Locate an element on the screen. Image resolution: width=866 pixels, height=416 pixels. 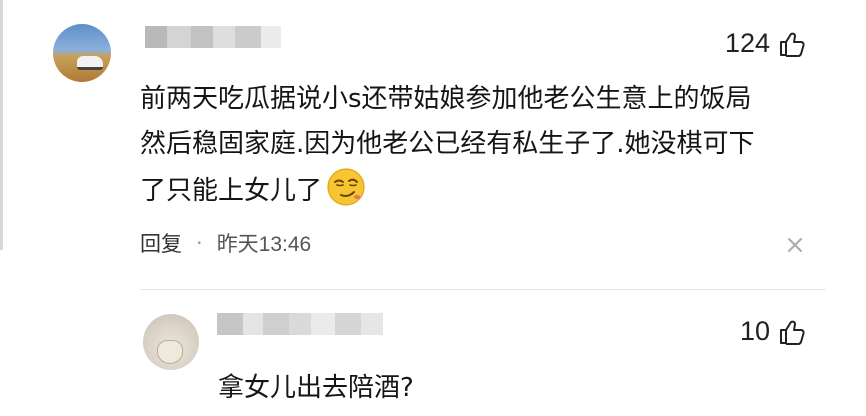
like-count: 124 is located at coordinates (747, 43).